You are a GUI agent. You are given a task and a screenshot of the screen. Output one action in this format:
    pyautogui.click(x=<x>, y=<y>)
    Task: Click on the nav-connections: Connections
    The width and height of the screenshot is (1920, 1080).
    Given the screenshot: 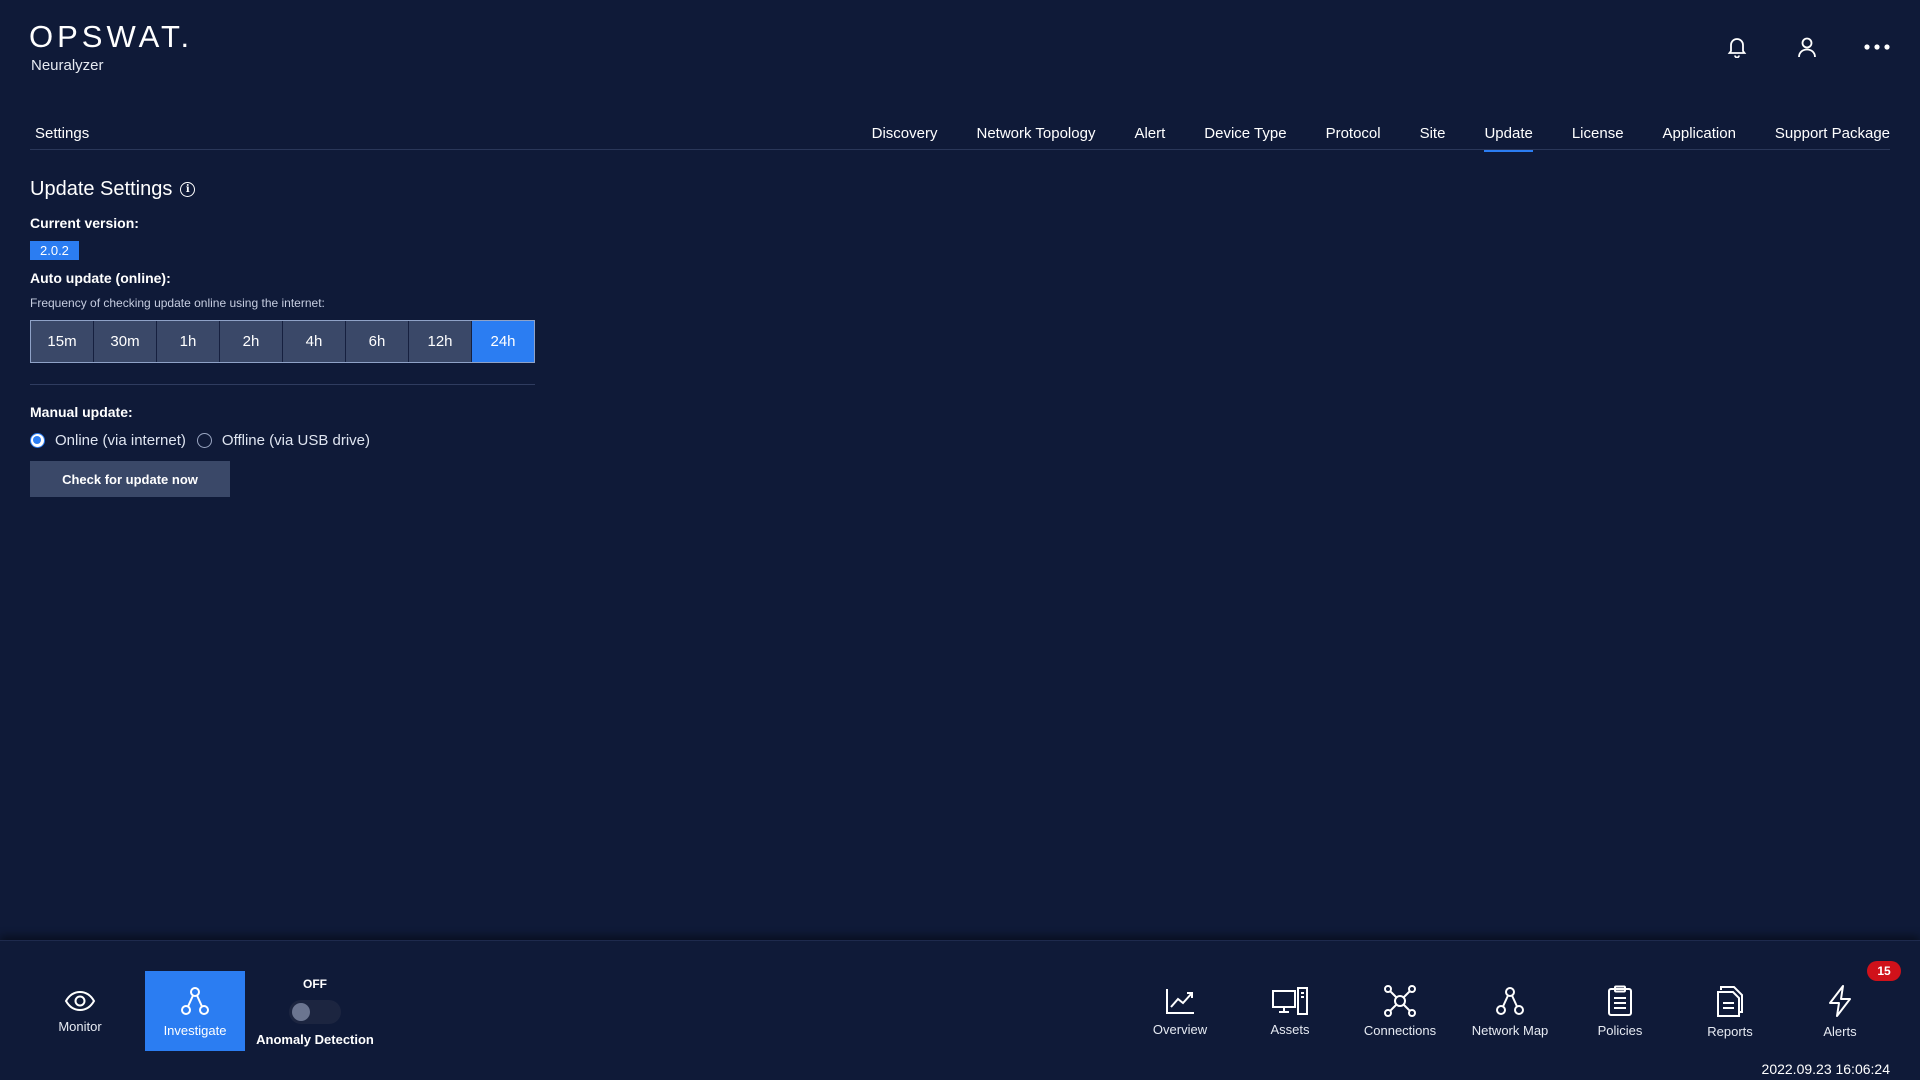 What is the action you would take?
    pyautogui.click(x=1400, y=1011)
    